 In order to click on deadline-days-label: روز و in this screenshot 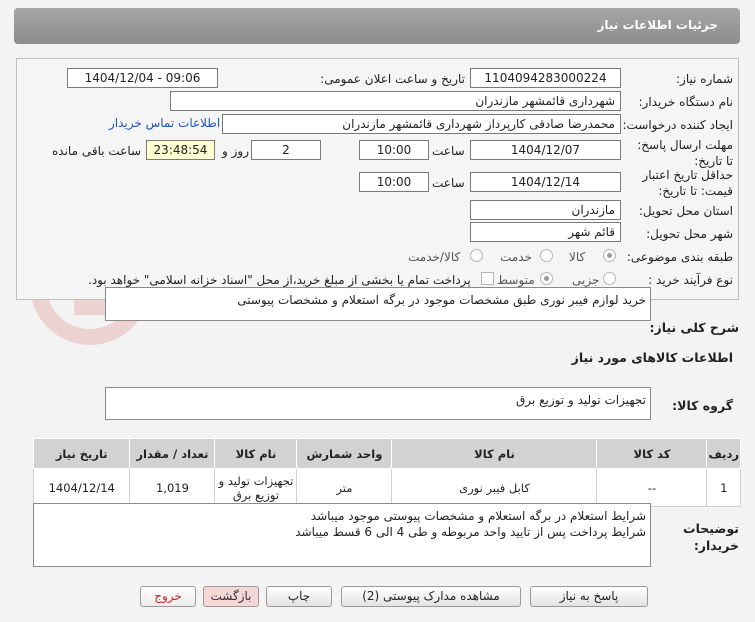, I will do `click(235, 151)`.